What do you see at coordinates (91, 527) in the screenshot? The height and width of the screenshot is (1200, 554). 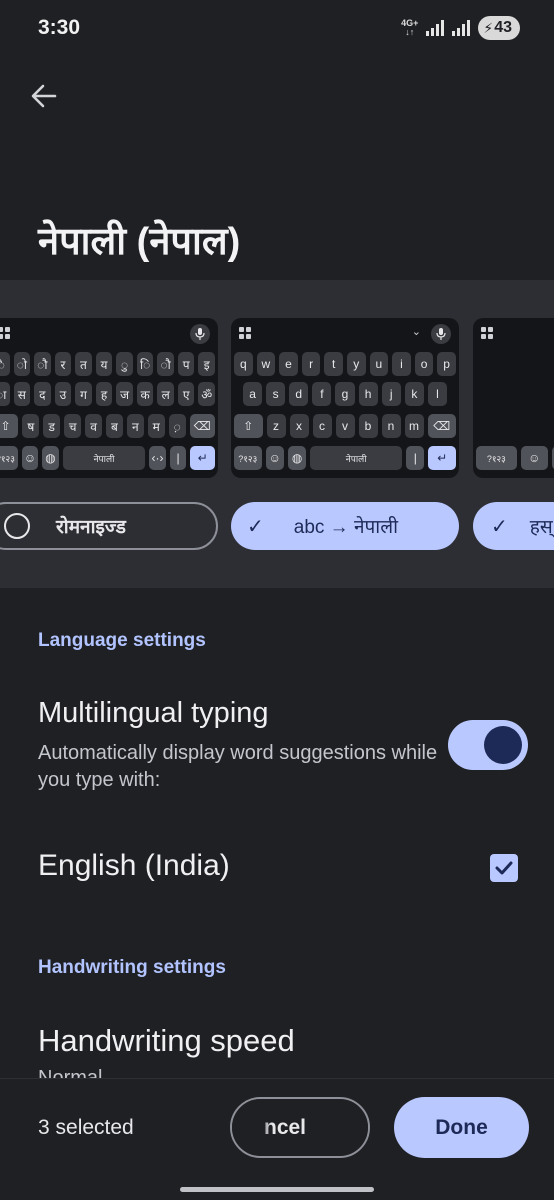 I see `chip-label: रोमनाइज्ड` at bounding box center [91, 527].